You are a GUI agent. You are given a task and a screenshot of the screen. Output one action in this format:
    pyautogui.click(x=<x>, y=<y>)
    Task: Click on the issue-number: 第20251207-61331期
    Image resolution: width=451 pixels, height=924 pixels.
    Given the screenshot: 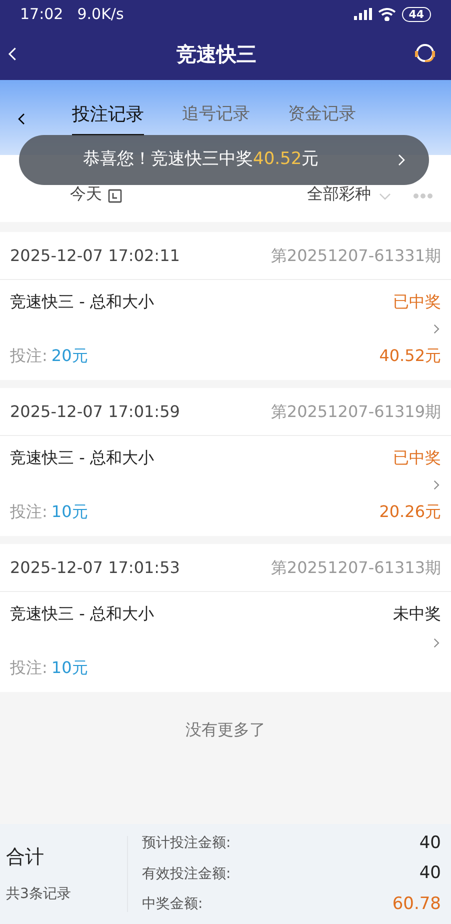 What is the action you would take?
    pyautogui.click(x=355, y=255)
    